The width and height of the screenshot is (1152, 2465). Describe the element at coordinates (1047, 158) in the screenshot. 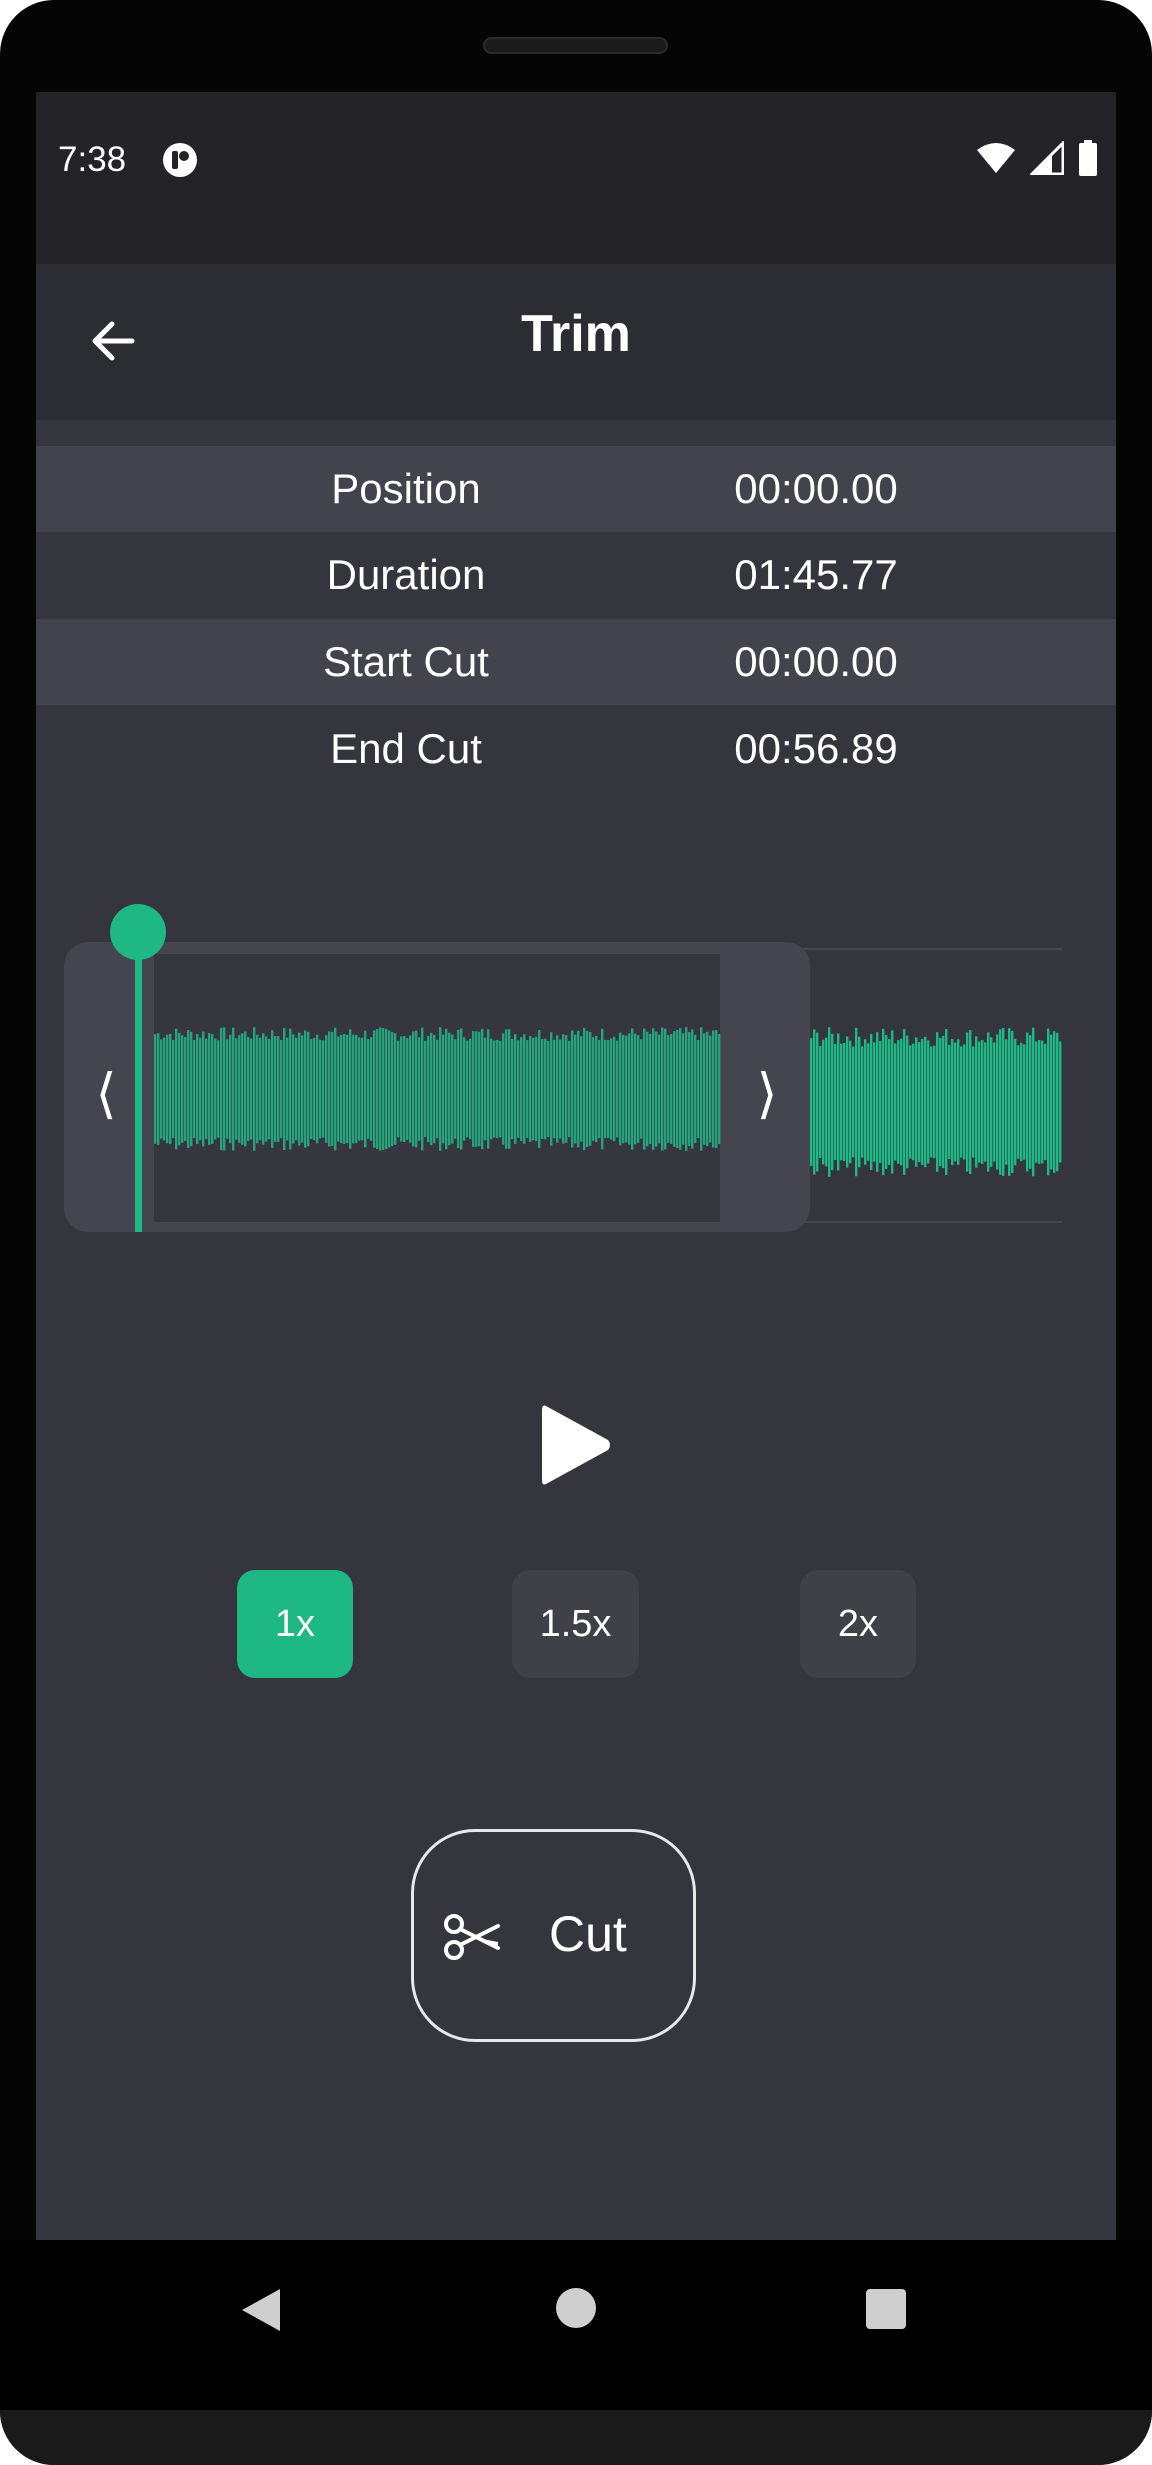

I see `signal-icon` at that location.